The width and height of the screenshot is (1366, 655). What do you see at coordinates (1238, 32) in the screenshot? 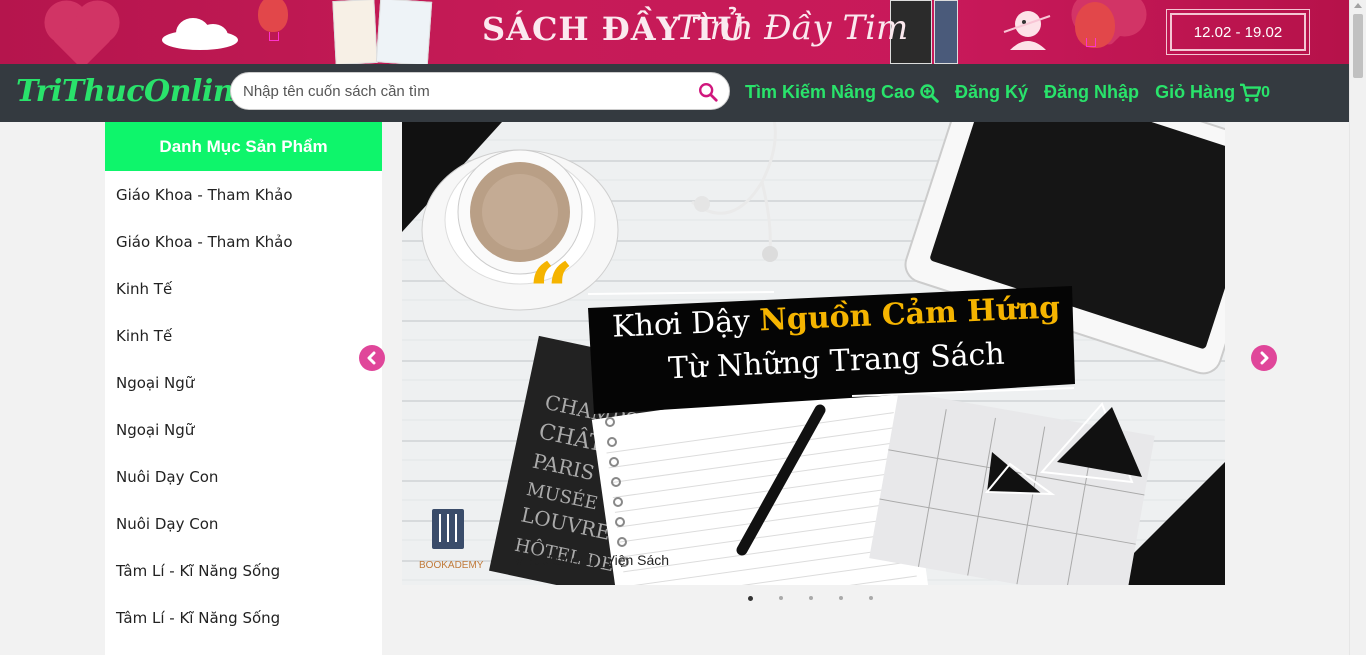
I see `promo-date-badge: 12.02 - 19.02` at bounding box center [1238, 32].